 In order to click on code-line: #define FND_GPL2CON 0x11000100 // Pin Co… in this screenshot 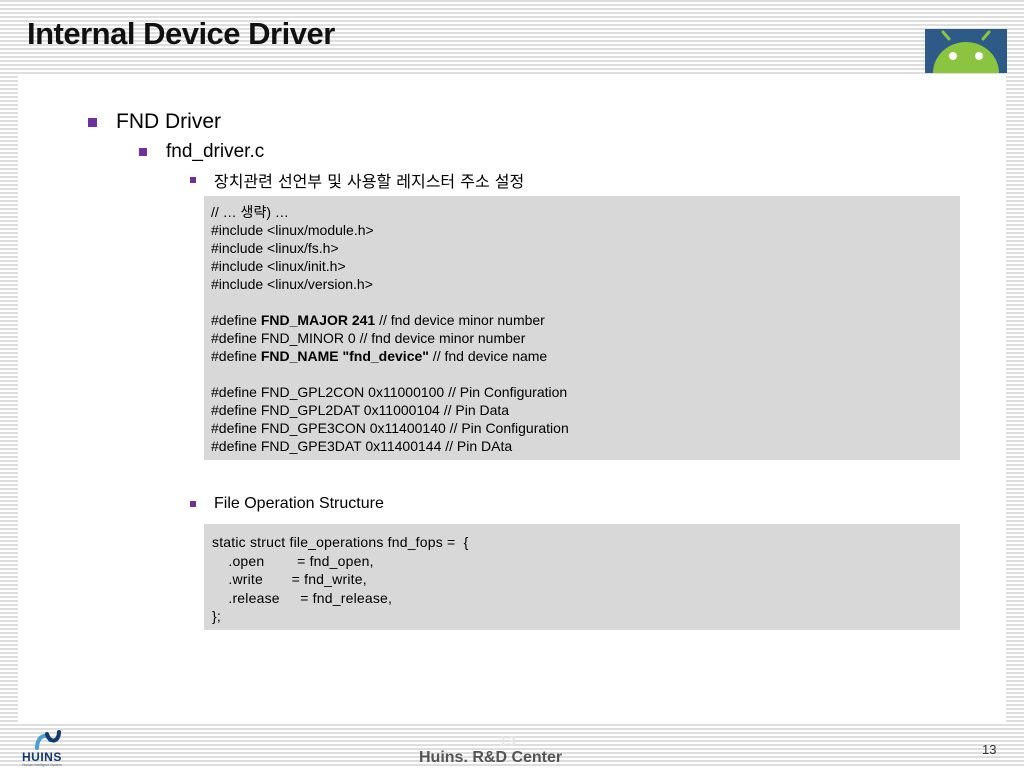, I will do `click(389, 392)`.